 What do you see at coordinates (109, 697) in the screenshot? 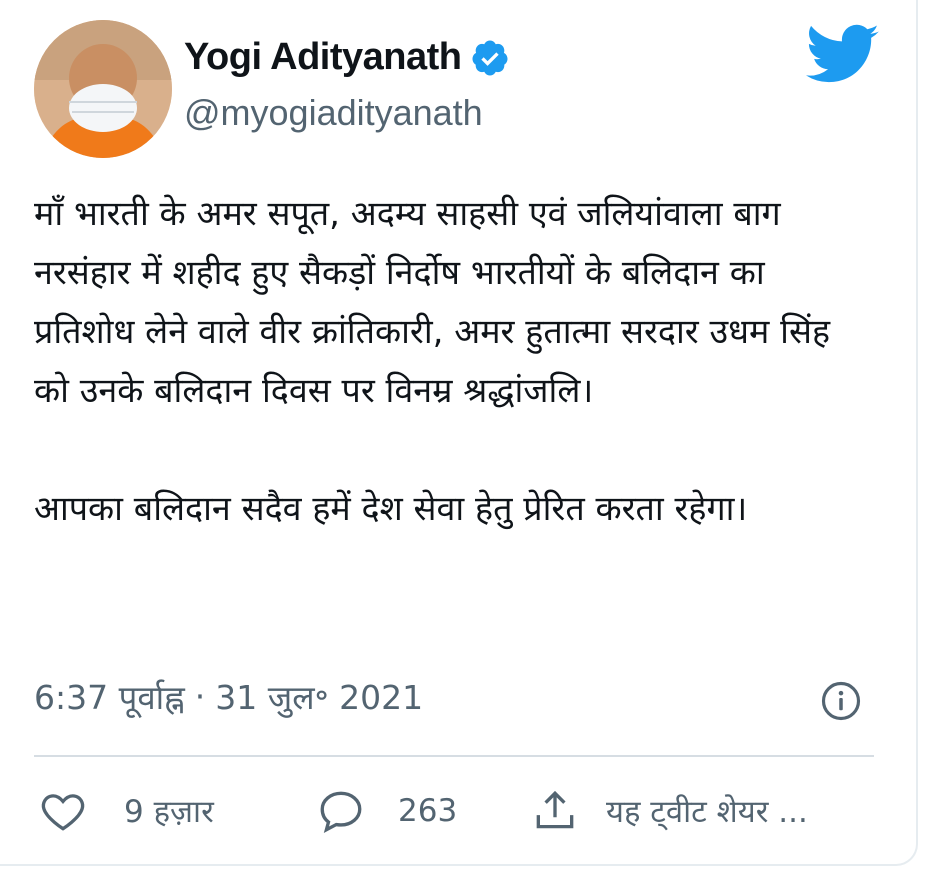
I see `tweet-time: 6:37 पूर्वाह्न` at bounding box center [109, 697].